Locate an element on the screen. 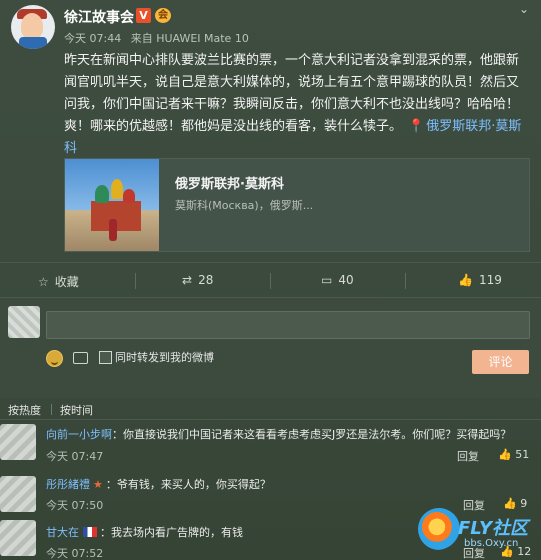  chevron-down-icon: ⌄ is located at coordinates (526, 9).